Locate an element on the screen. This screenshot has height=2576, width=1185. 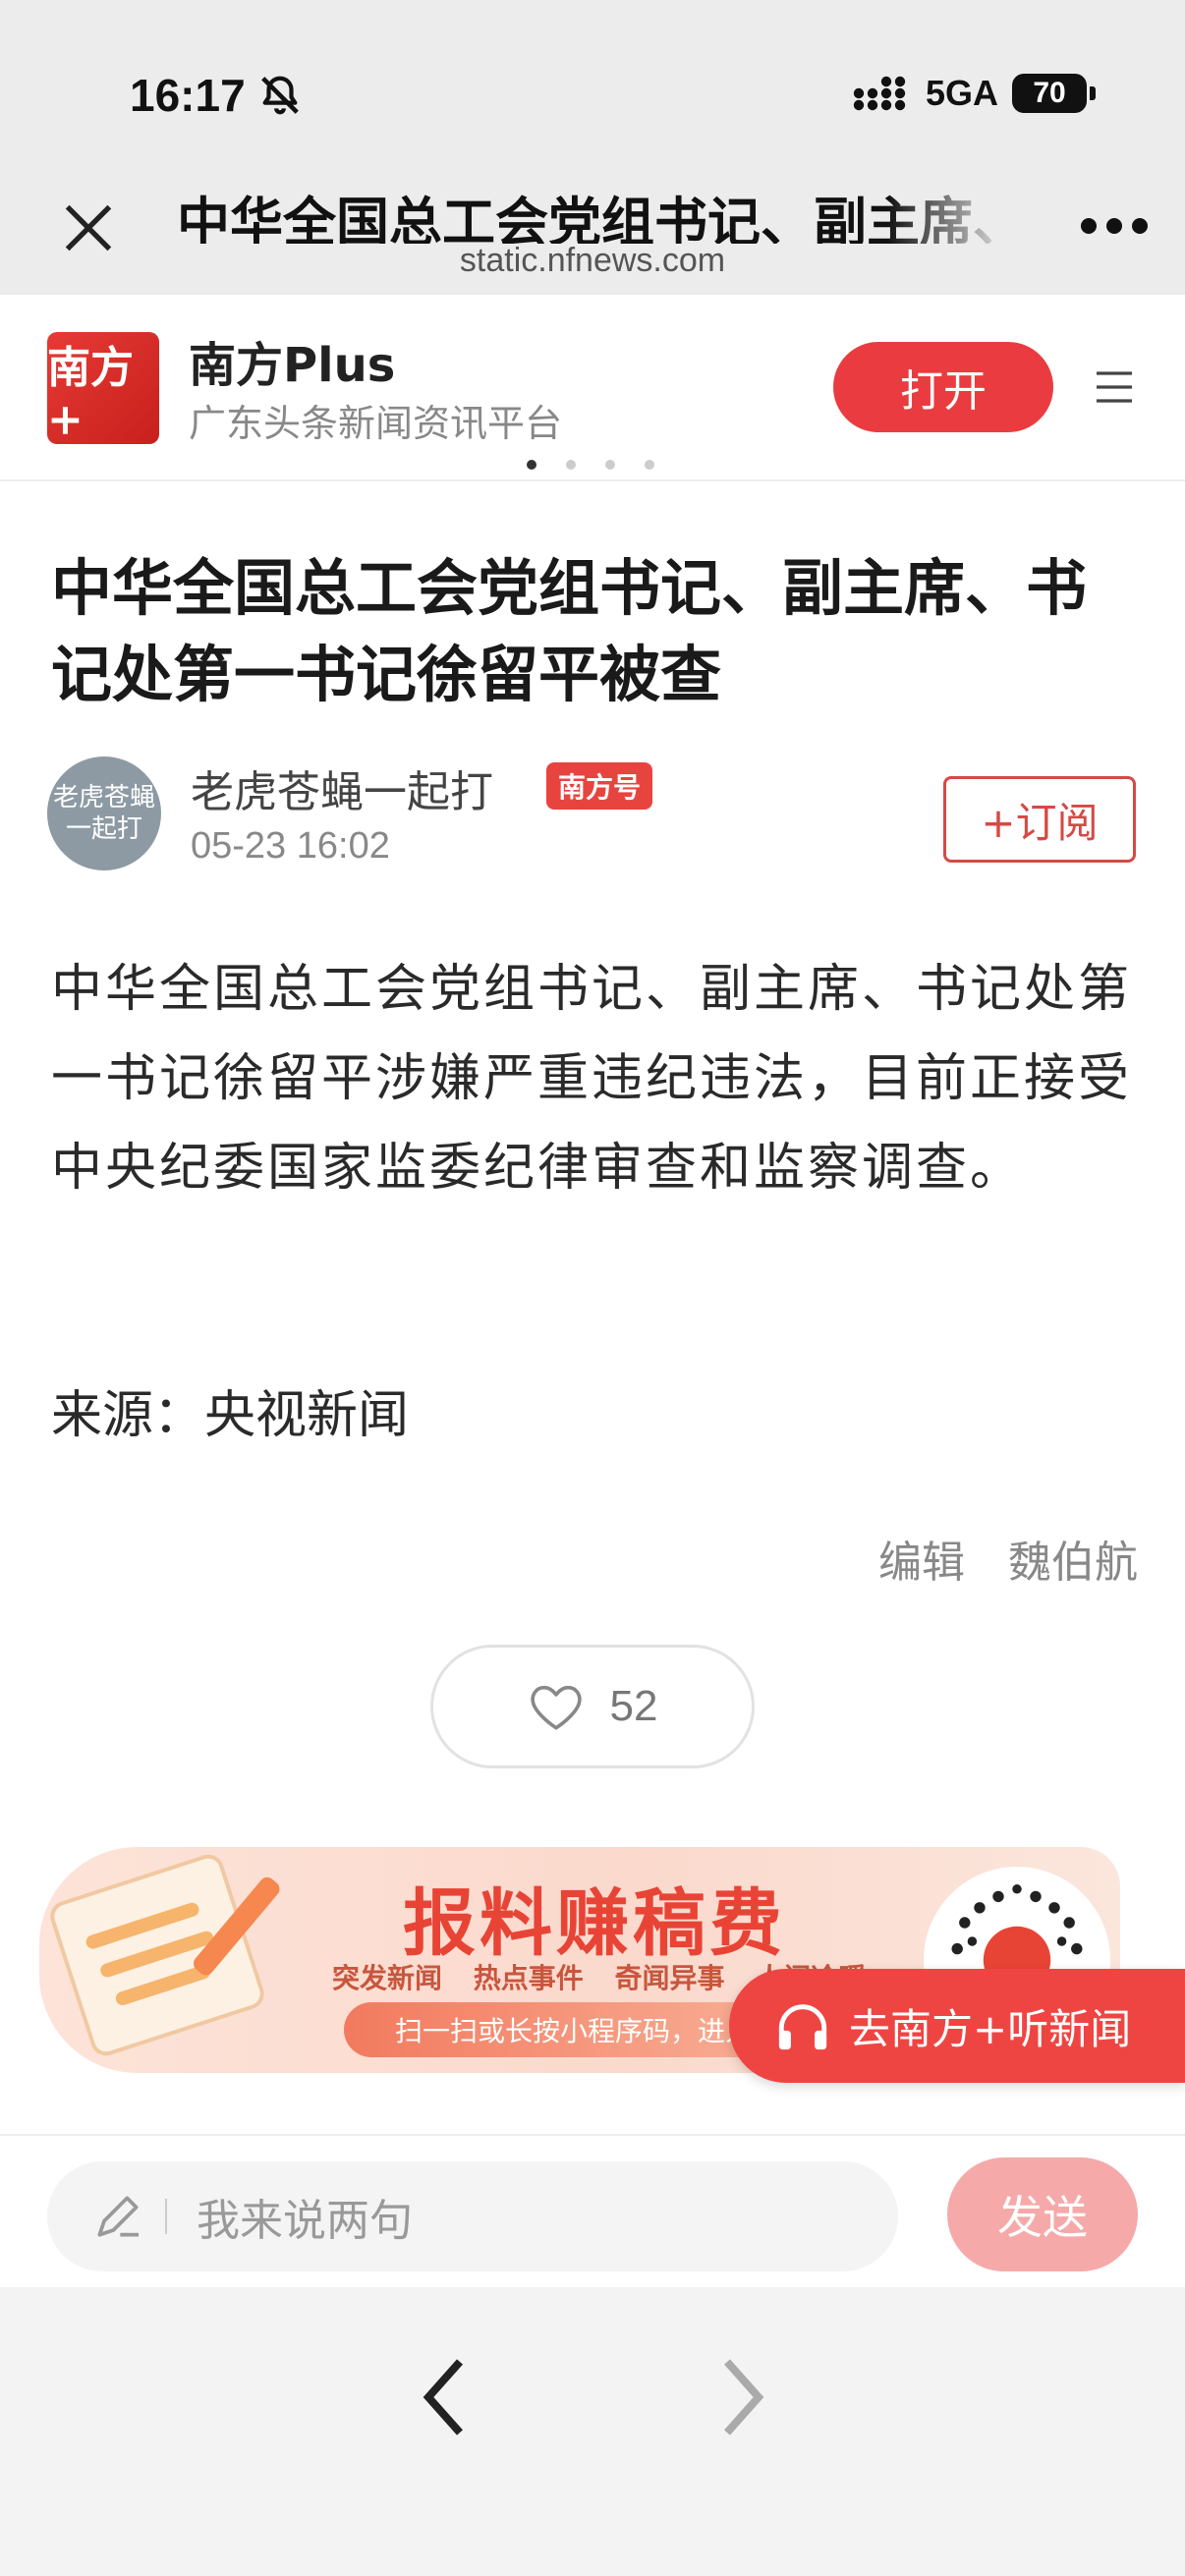
promo-tag: 突发新闻 is located at coordinates (387, 1978).